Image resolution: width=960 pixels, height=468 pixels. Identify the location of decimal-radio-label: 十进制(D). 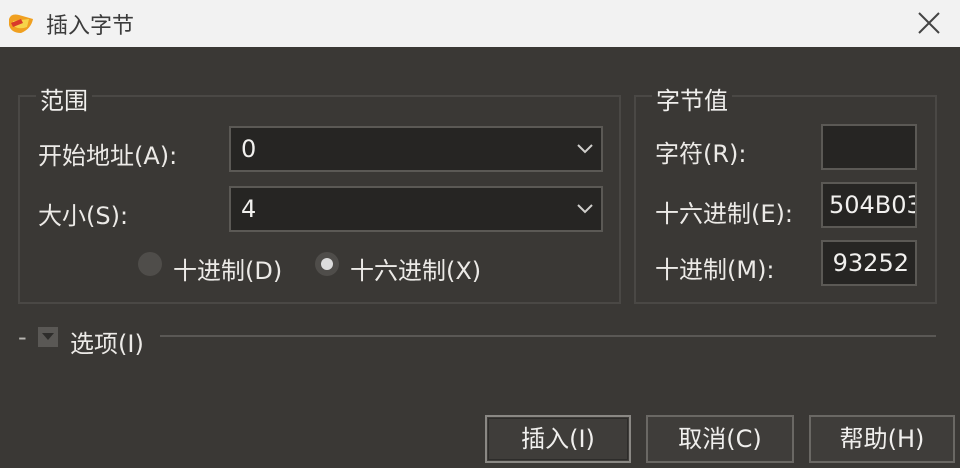
(227, 268).